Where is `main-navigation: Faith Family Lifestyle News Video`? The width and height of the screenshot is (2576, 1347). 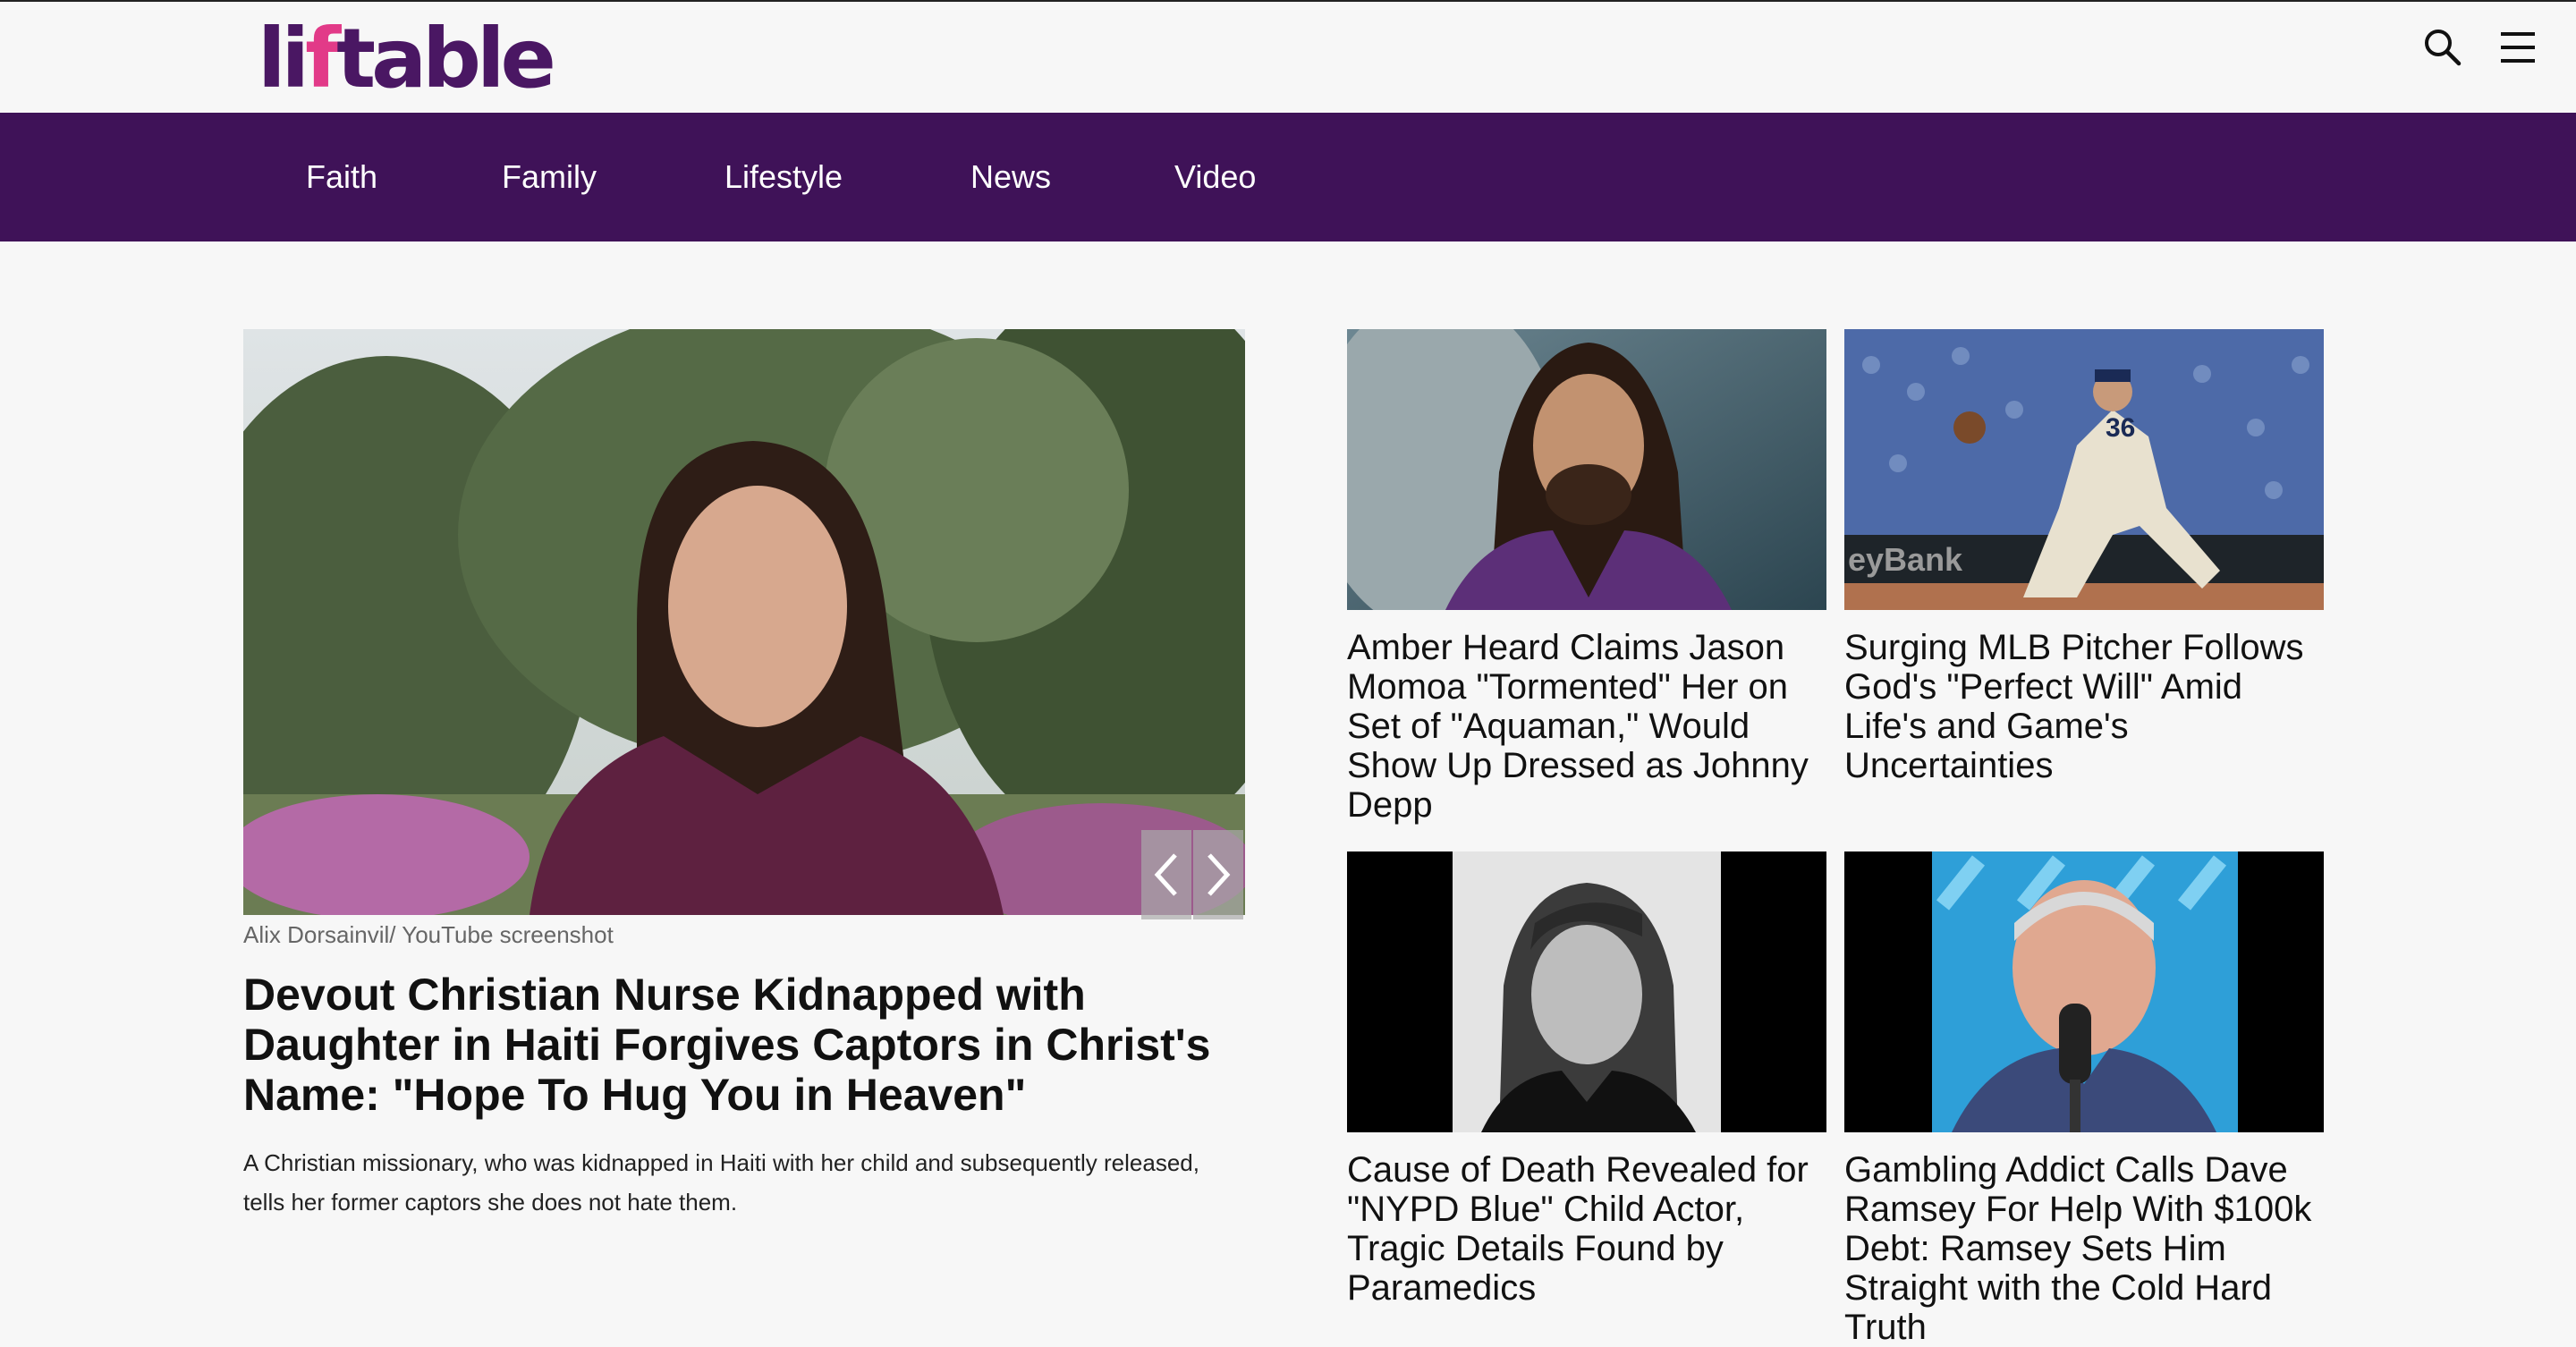
main-navigation: Faith Family Lifestyle News Video is located at coordinates (1288, 177).